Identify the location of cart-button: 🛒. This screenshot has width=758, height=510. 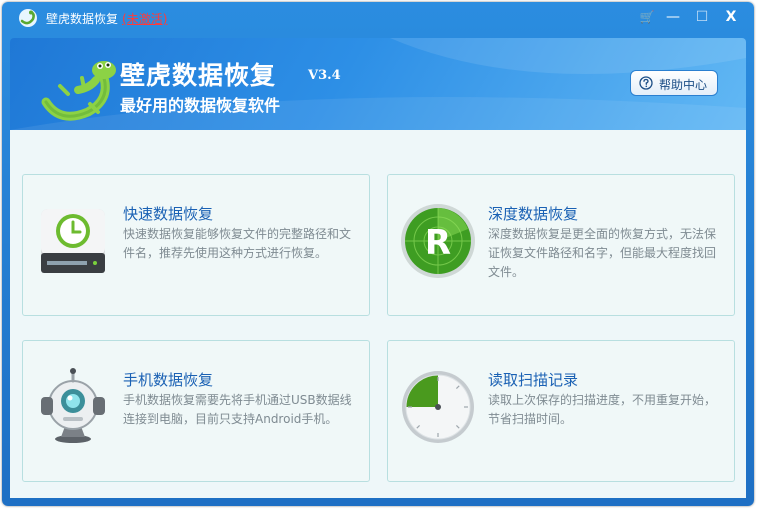
(647, 17).